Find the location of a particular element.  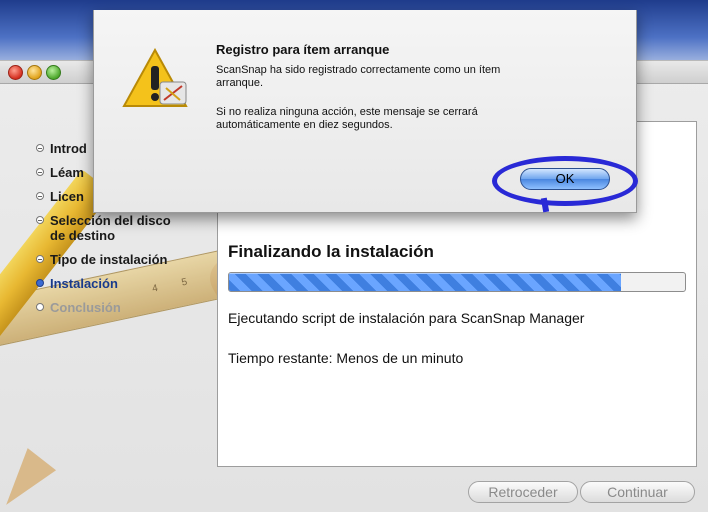

back-button: Retroceder is located at coordinates (523, 492).